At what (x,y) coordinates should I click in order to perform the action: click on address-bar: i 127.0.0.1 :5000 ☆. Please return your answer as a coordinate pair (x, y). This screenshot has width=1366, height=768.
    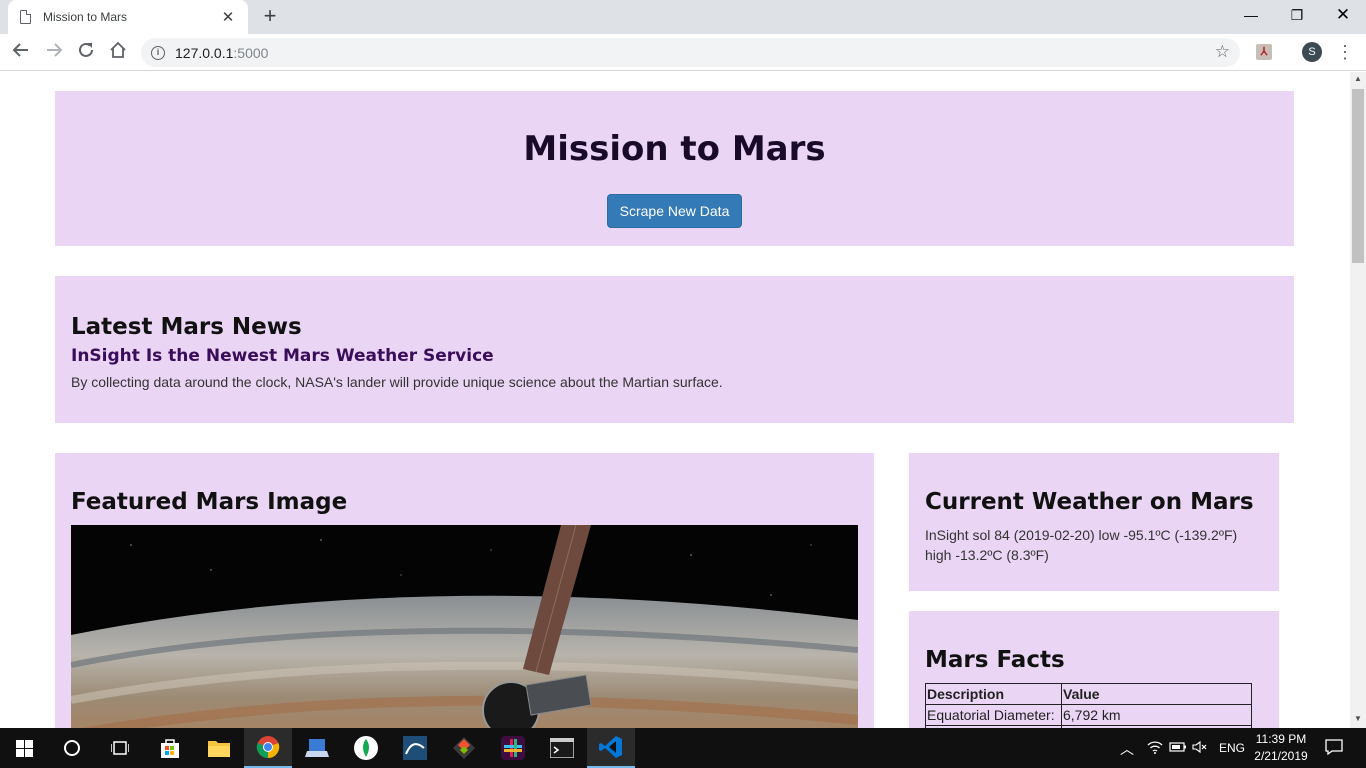
    Looking at the image, I should click on (690, 52).